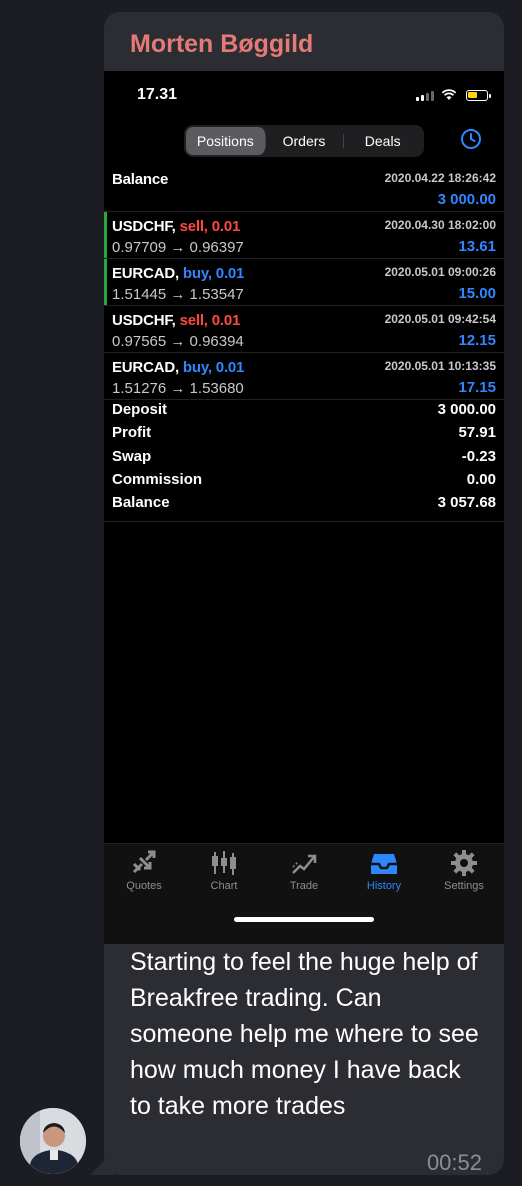  Describe the element at coordinates (304, 188) in the screenshot. I see `balance-row: Balance 2020.04.22 18:26:42 3 000.00` at that location.